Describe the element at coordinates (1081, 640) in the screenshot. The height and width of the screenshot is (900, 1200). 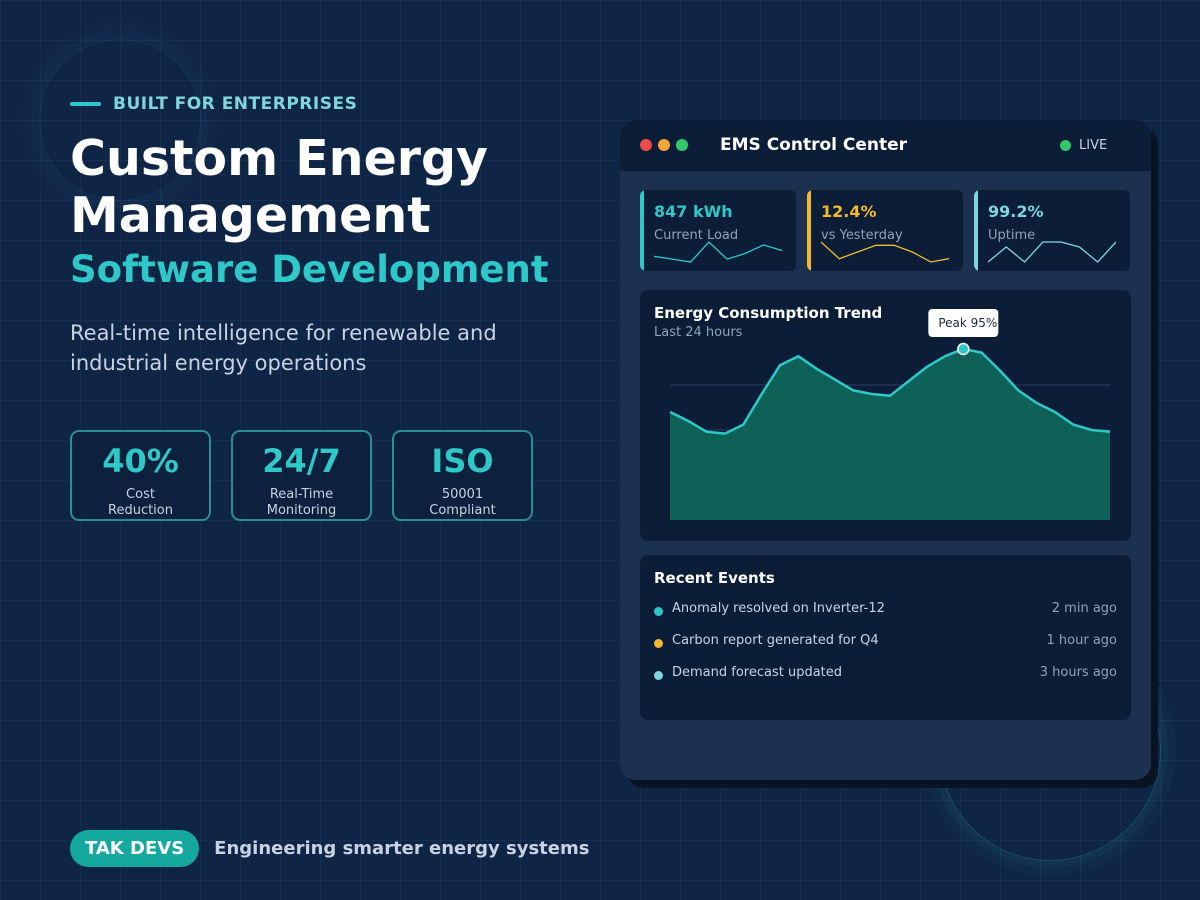
I see `event-time: 1 hour ago` at that location.